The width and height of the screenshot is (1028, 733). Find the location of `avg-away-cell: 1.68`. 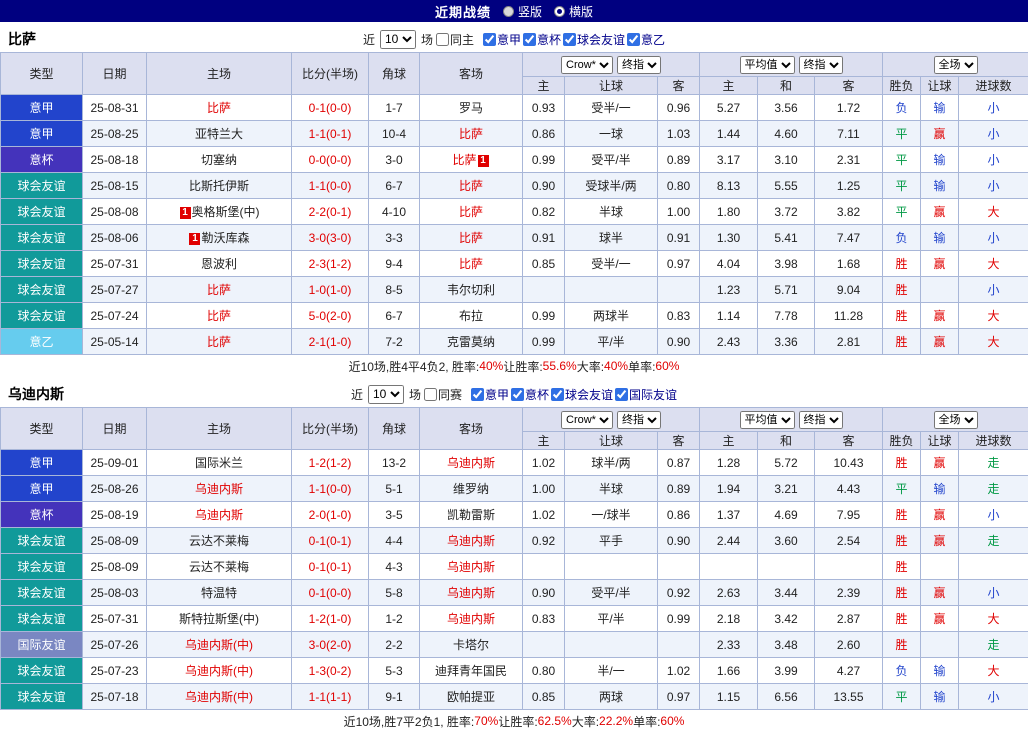

avg-away-cell: 1.68 is located at coordinates (848, 263).